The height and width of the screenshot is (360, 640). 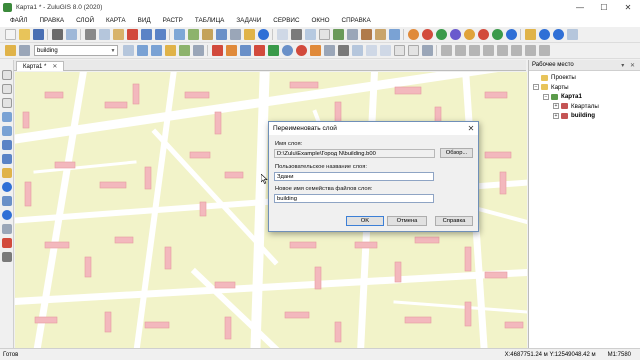 I want to click on folder-tool-icon, so click(x=380, y=34).